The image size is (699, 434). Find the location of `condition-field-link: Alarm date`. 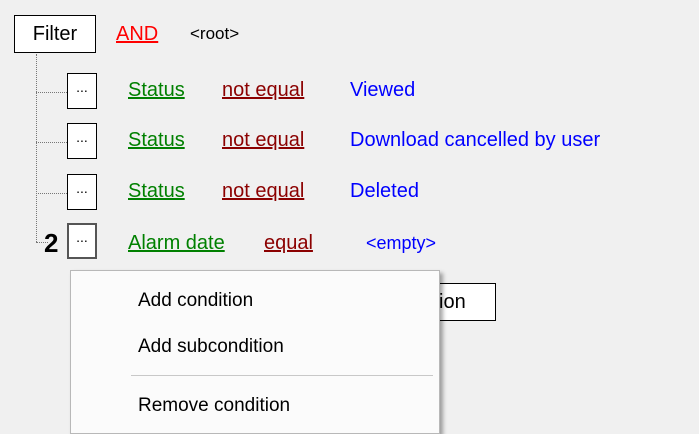

condition-field-link: Alarm date is located at coordinates (176, 243).